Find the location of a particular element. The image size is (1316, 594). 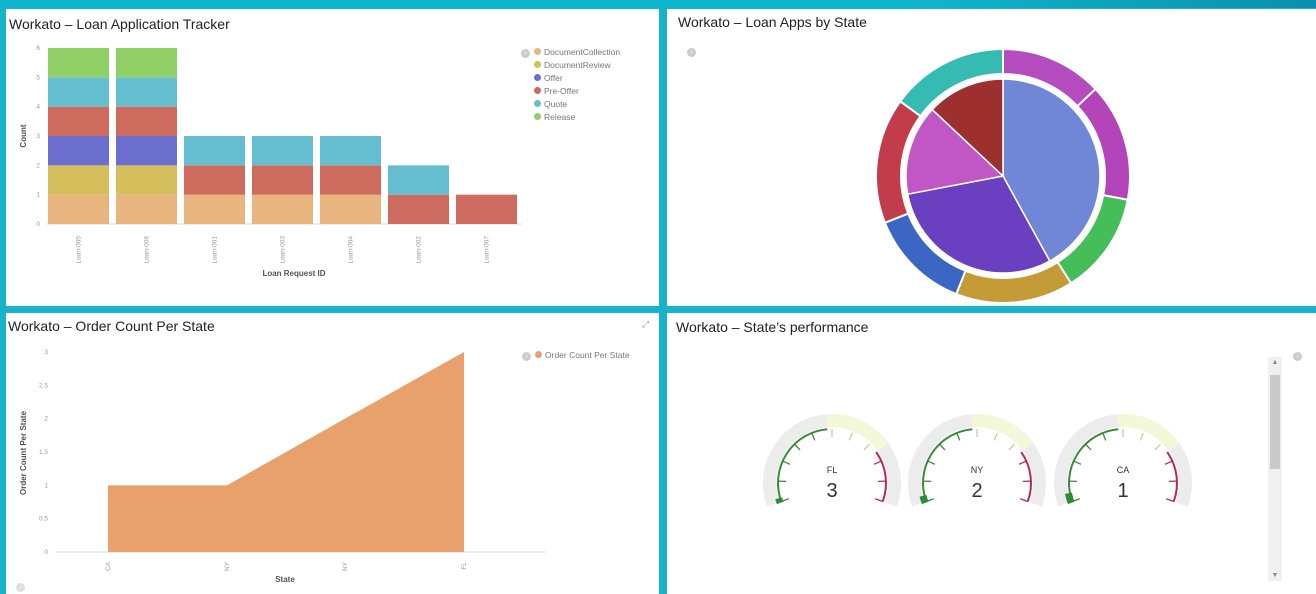

x-tick-label: CA is located at coordinates (108, 566).